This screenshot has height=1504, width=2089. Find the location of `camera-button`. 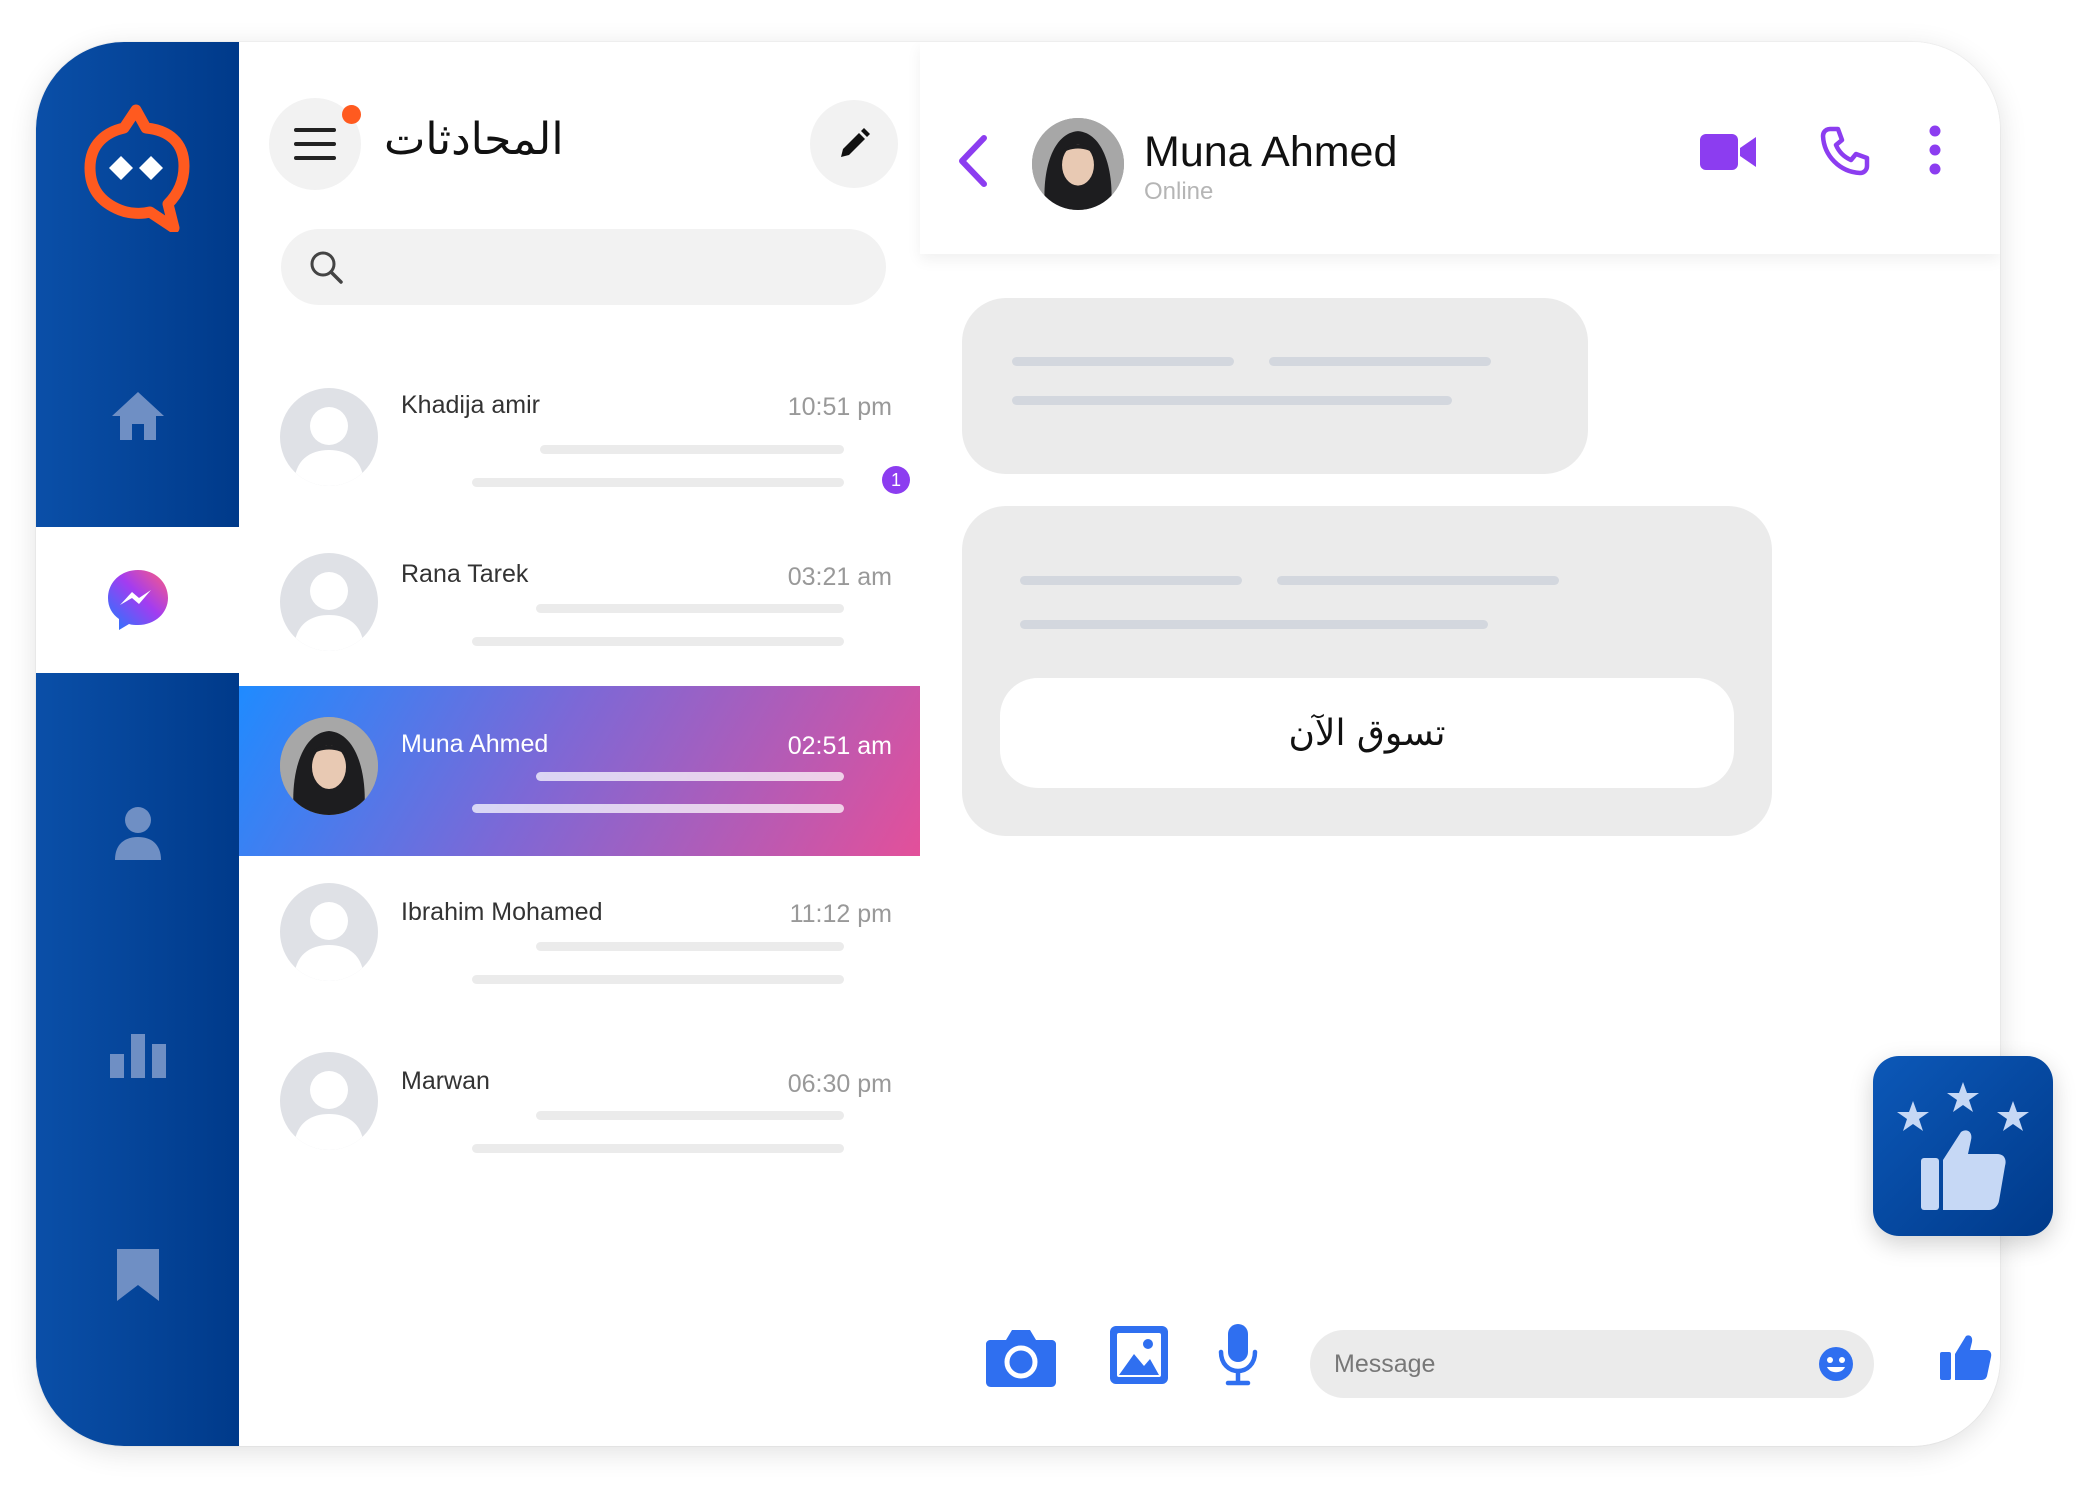

camera-button is located at coordinates (1021, 1359).